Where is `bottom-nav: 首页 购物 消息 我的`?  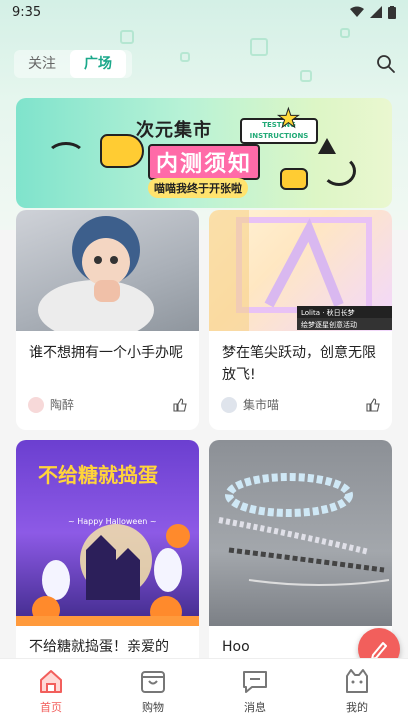
bottom-nav: 首页 购物 消息 我的 is located at coordinates (204, 691).